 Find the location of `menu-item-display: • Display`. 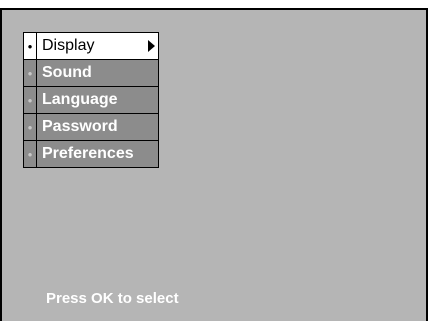

menu-item-display: • Display is located at coordinates (91, 46).